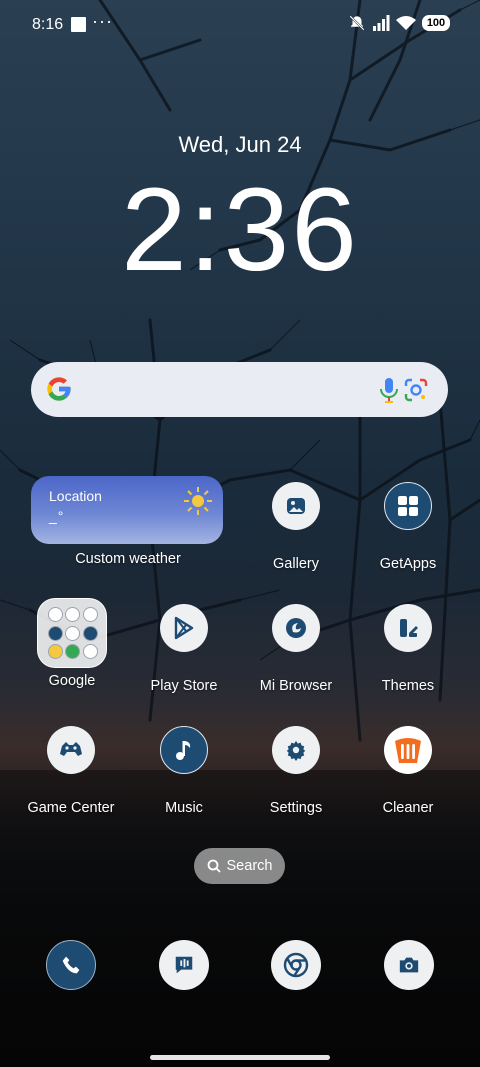  I want to click on play-store-icon, so click(184, 628).